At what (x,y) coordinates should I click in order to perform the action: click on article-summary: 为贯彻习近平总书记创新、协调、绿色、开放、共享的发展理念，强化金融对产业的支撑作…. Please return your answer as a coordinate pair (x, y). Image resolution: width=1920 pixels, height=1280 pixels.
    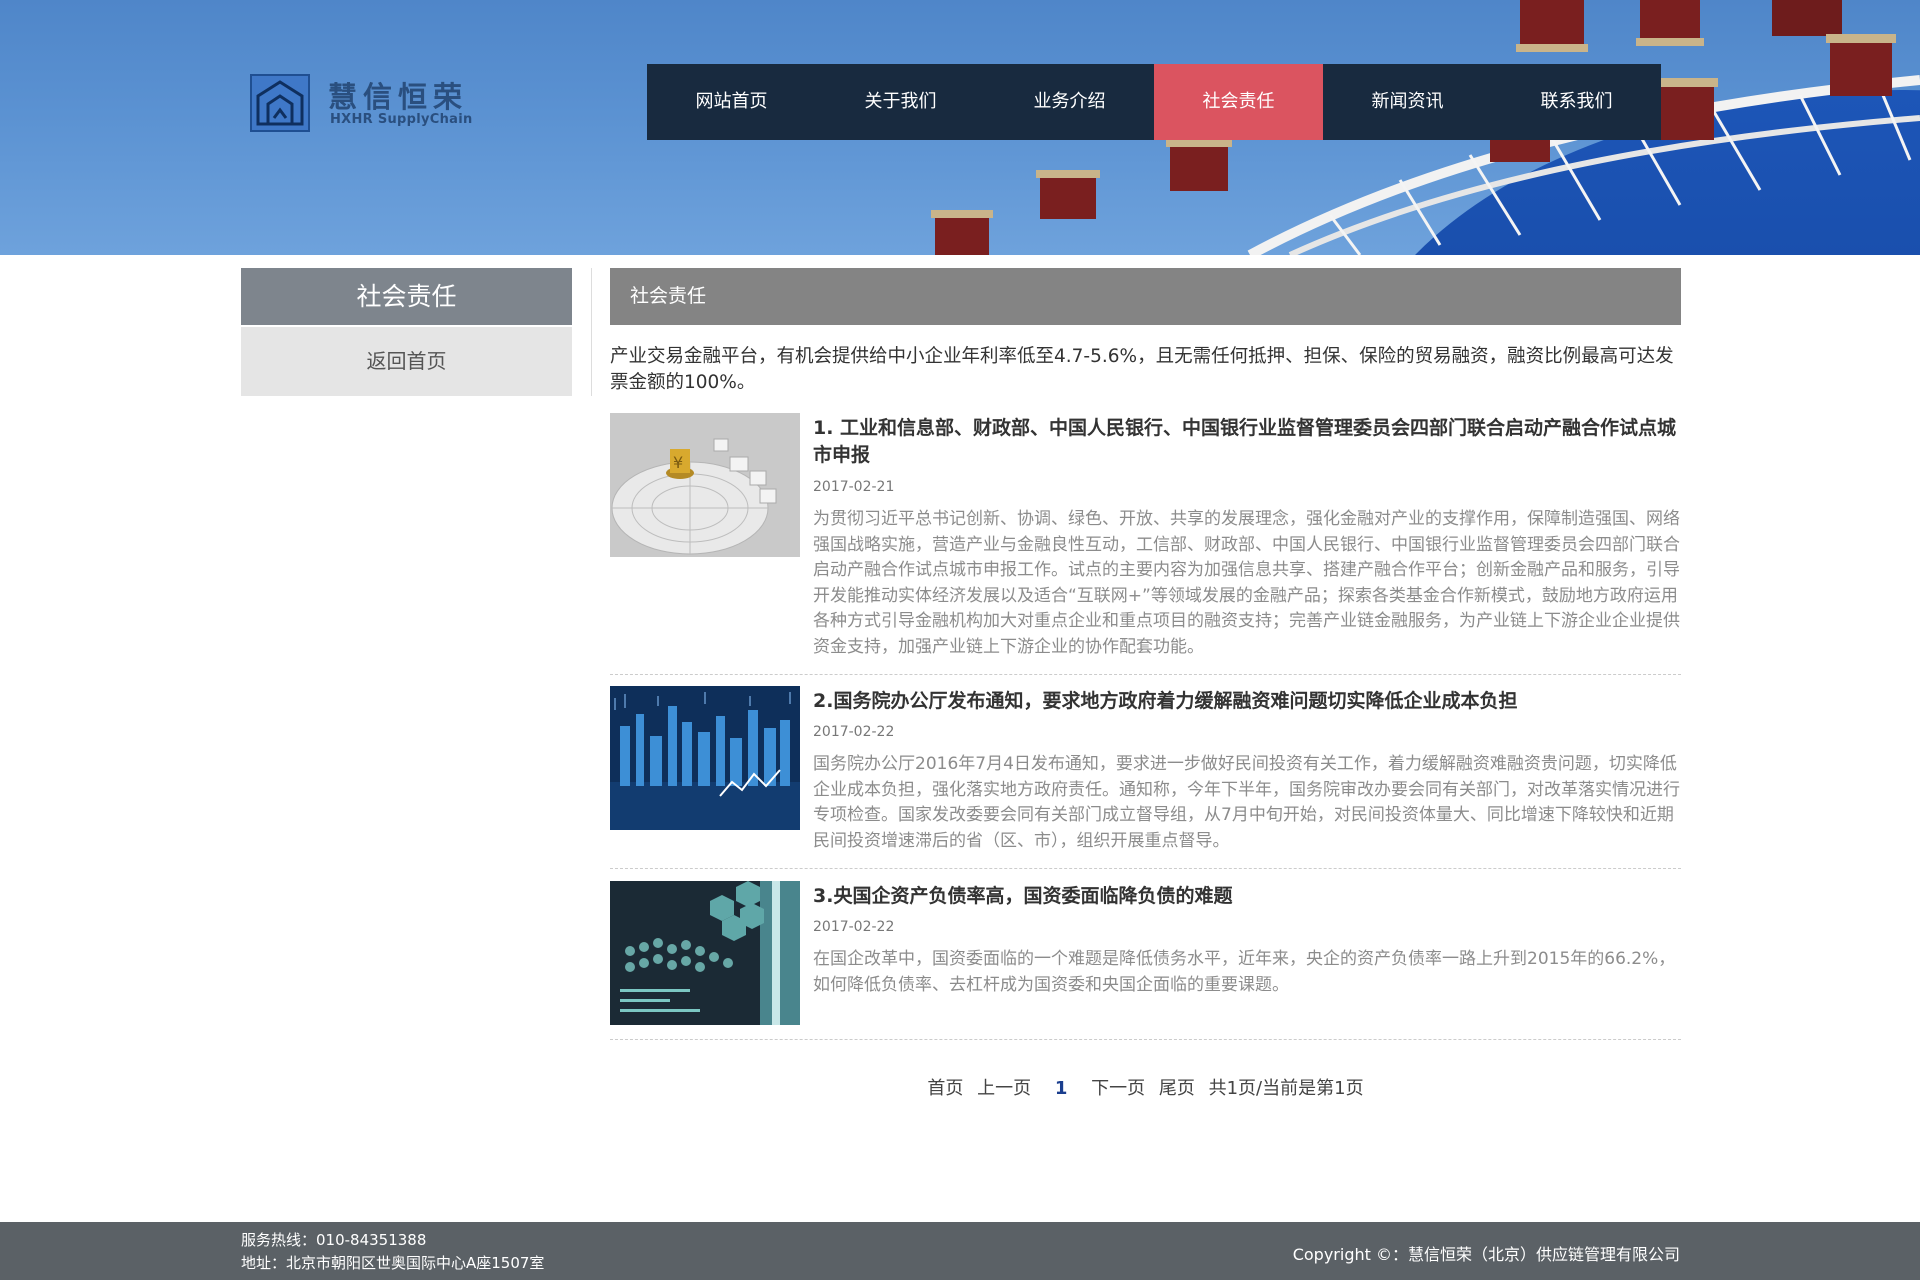
    Looking at the image, I should click on (1246, 583).